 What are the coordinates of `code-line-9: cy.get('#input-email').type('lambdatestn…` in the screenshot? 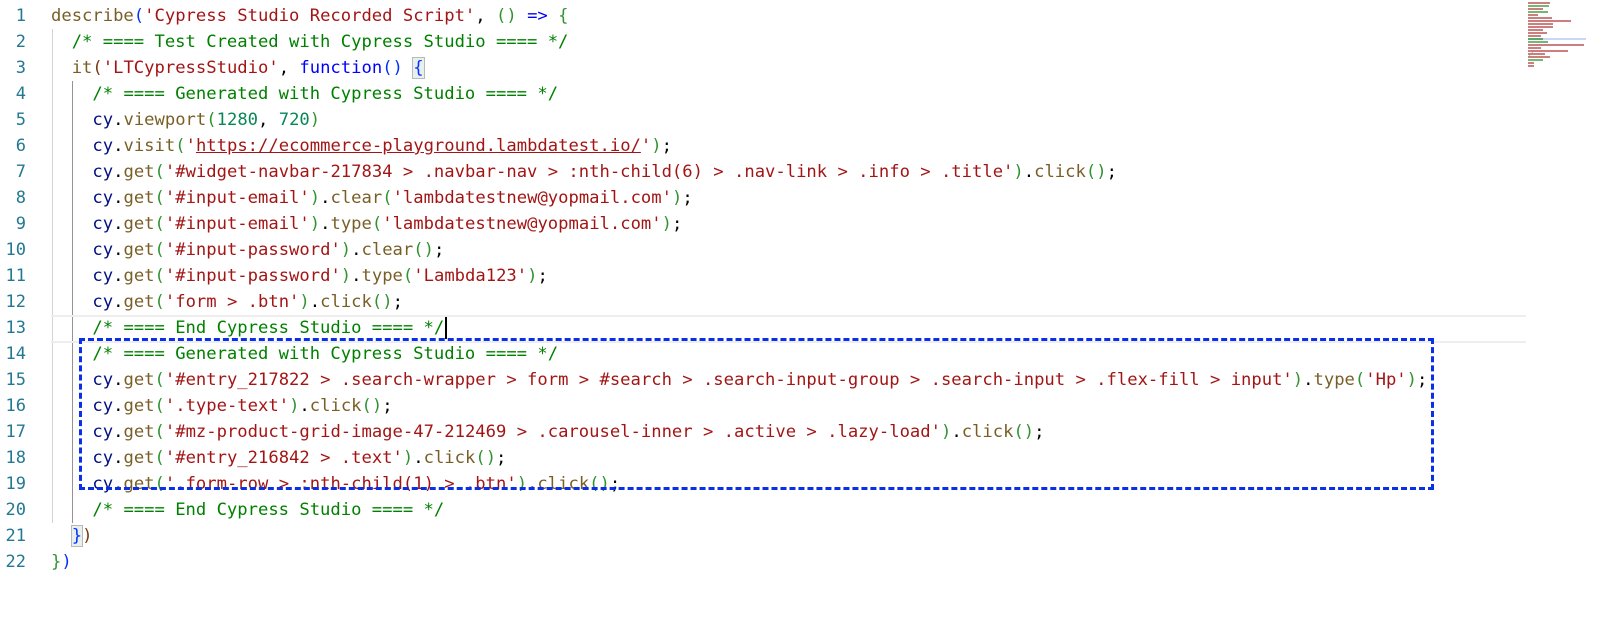 It's located at (387, 224).